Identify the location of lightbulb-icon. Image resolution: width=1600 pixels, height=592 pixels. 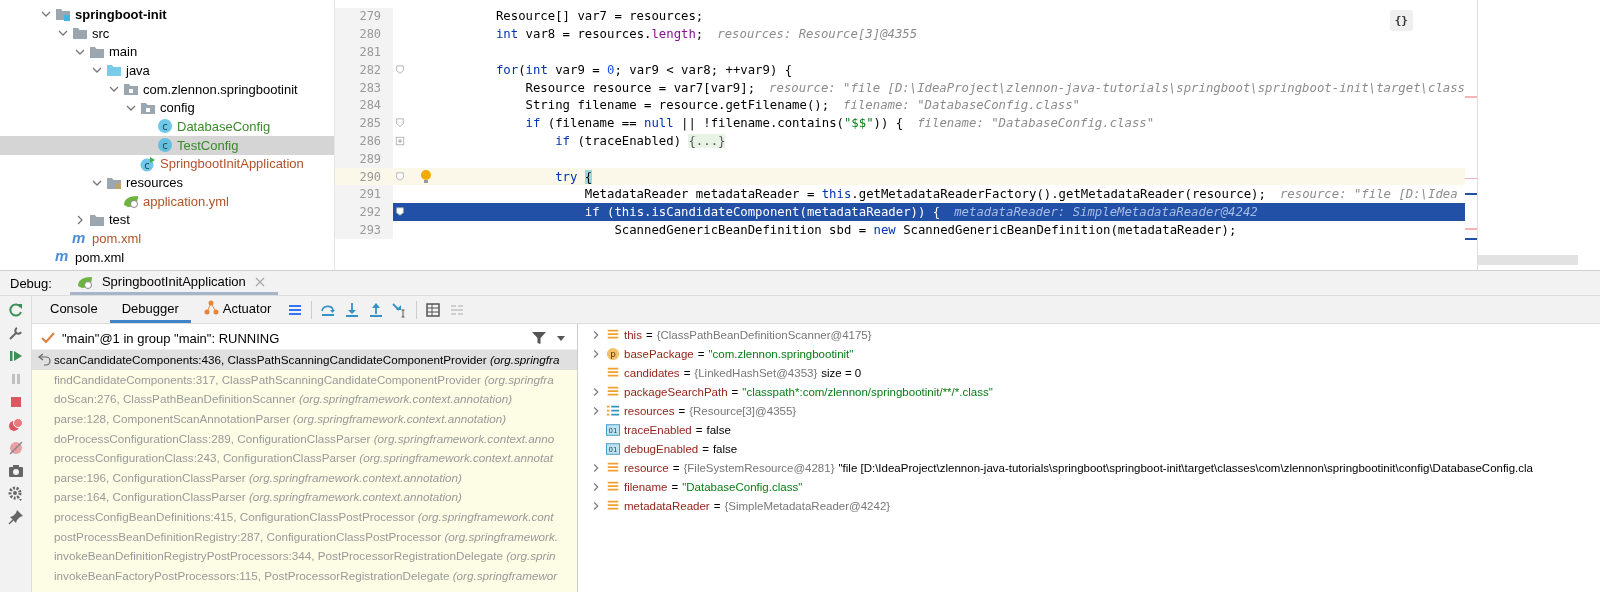
(426, 176).